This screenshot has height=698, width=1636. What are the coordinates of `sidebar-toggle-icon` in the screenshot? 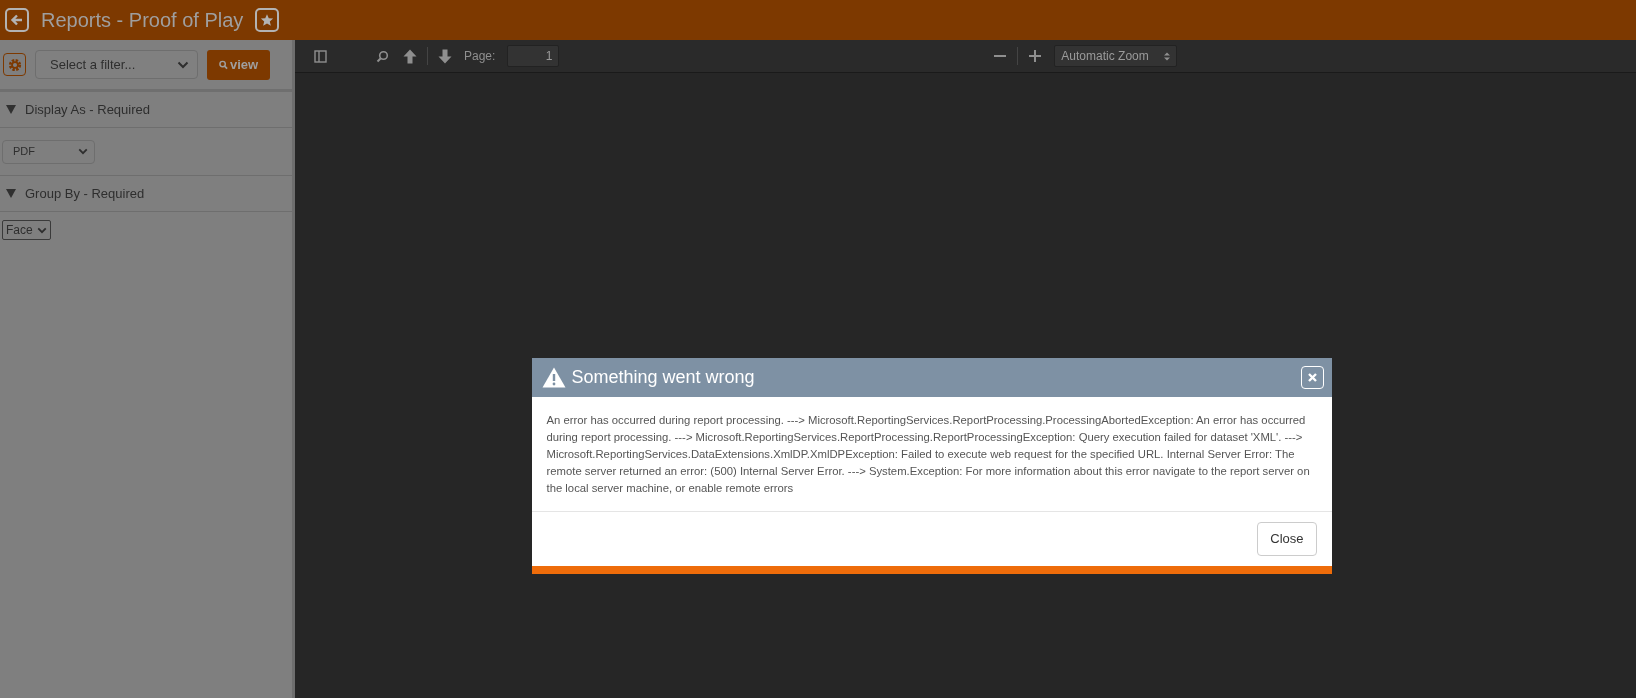 It's located at (320, 56).